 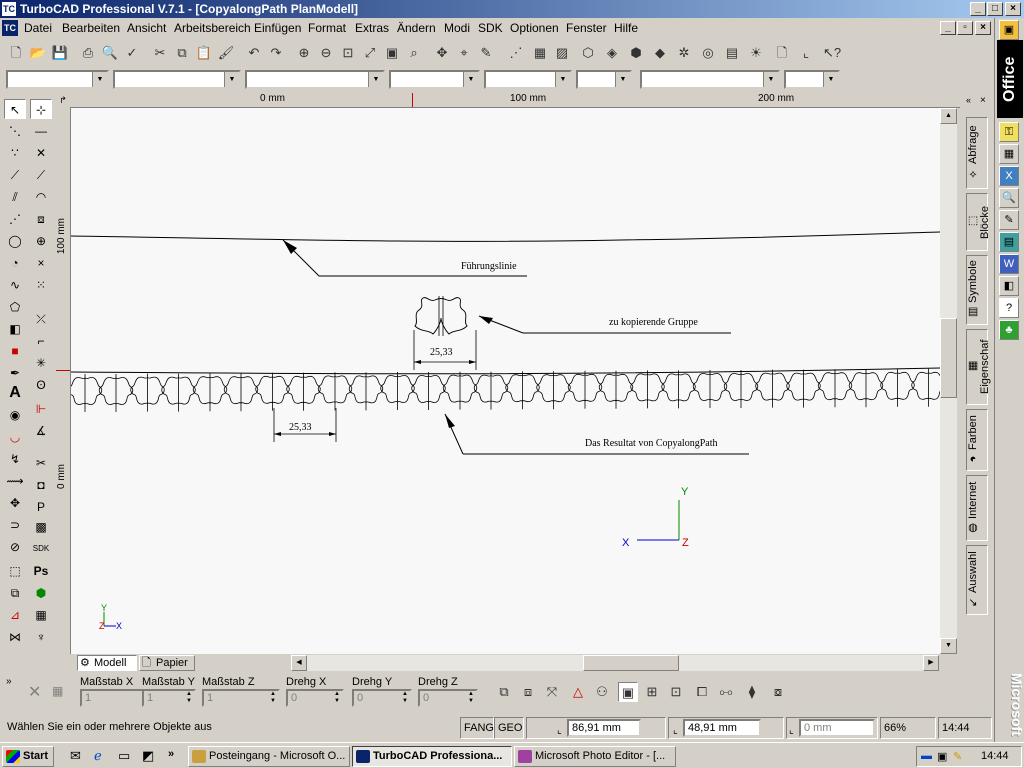 What do you see at coordinates (326, 53) in the screenshot?
I see `zoom-out-icon: ⊖` at bounding box center [326, 53].